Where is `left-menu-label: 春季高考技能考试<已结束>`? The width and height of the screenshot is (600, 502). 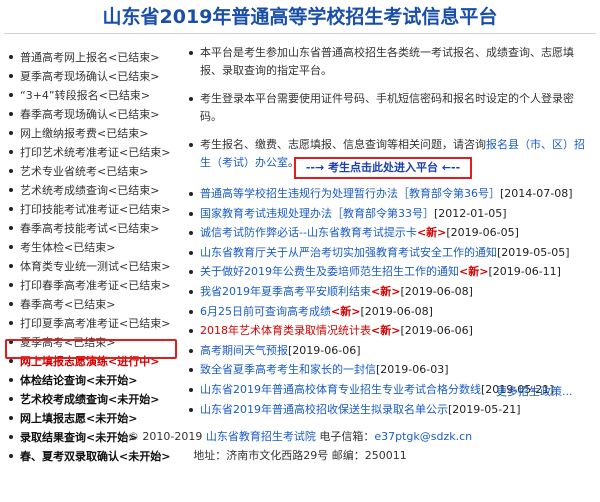 left-menu-label: 春季高考技能考试<已结束> is located at coordinates (90, 228).